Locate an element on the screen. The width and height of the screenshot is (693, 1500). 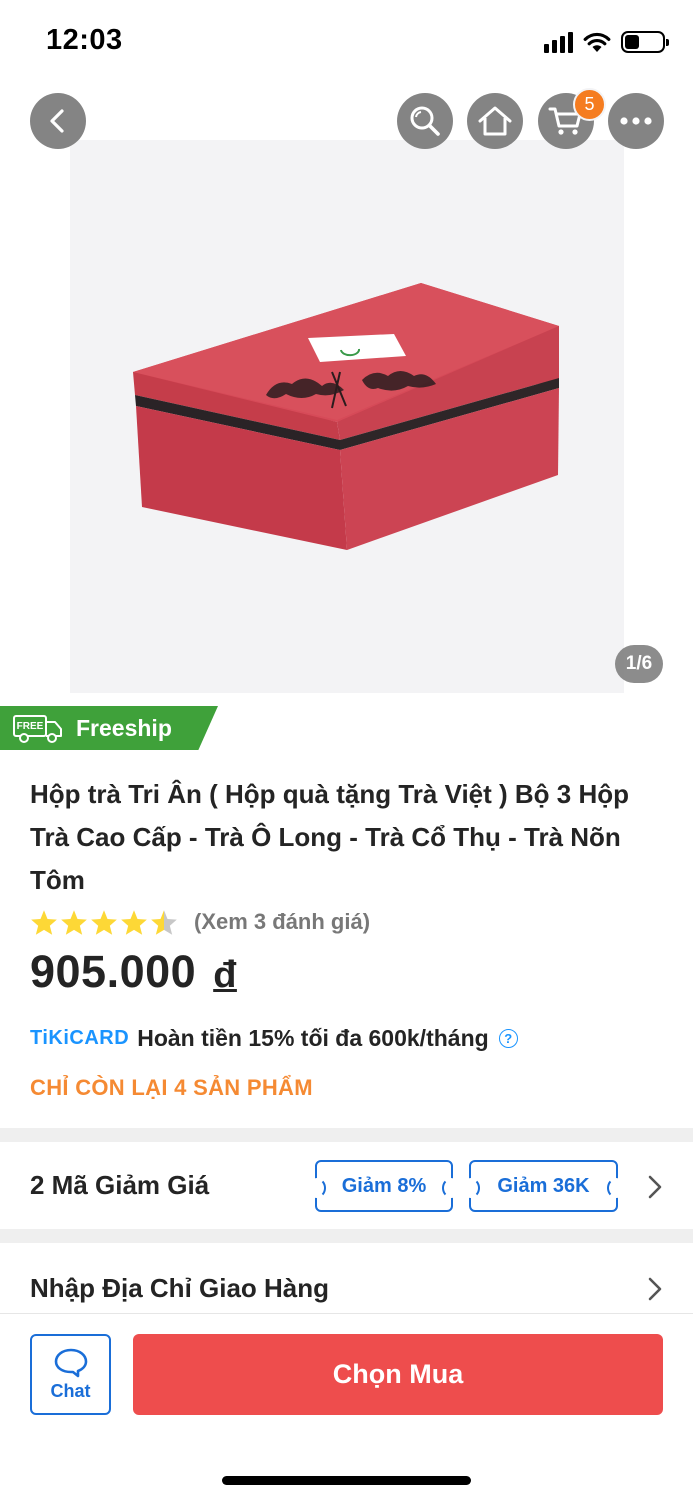
buy-button: Chọn Mua is located at coordinates (398, 1374).